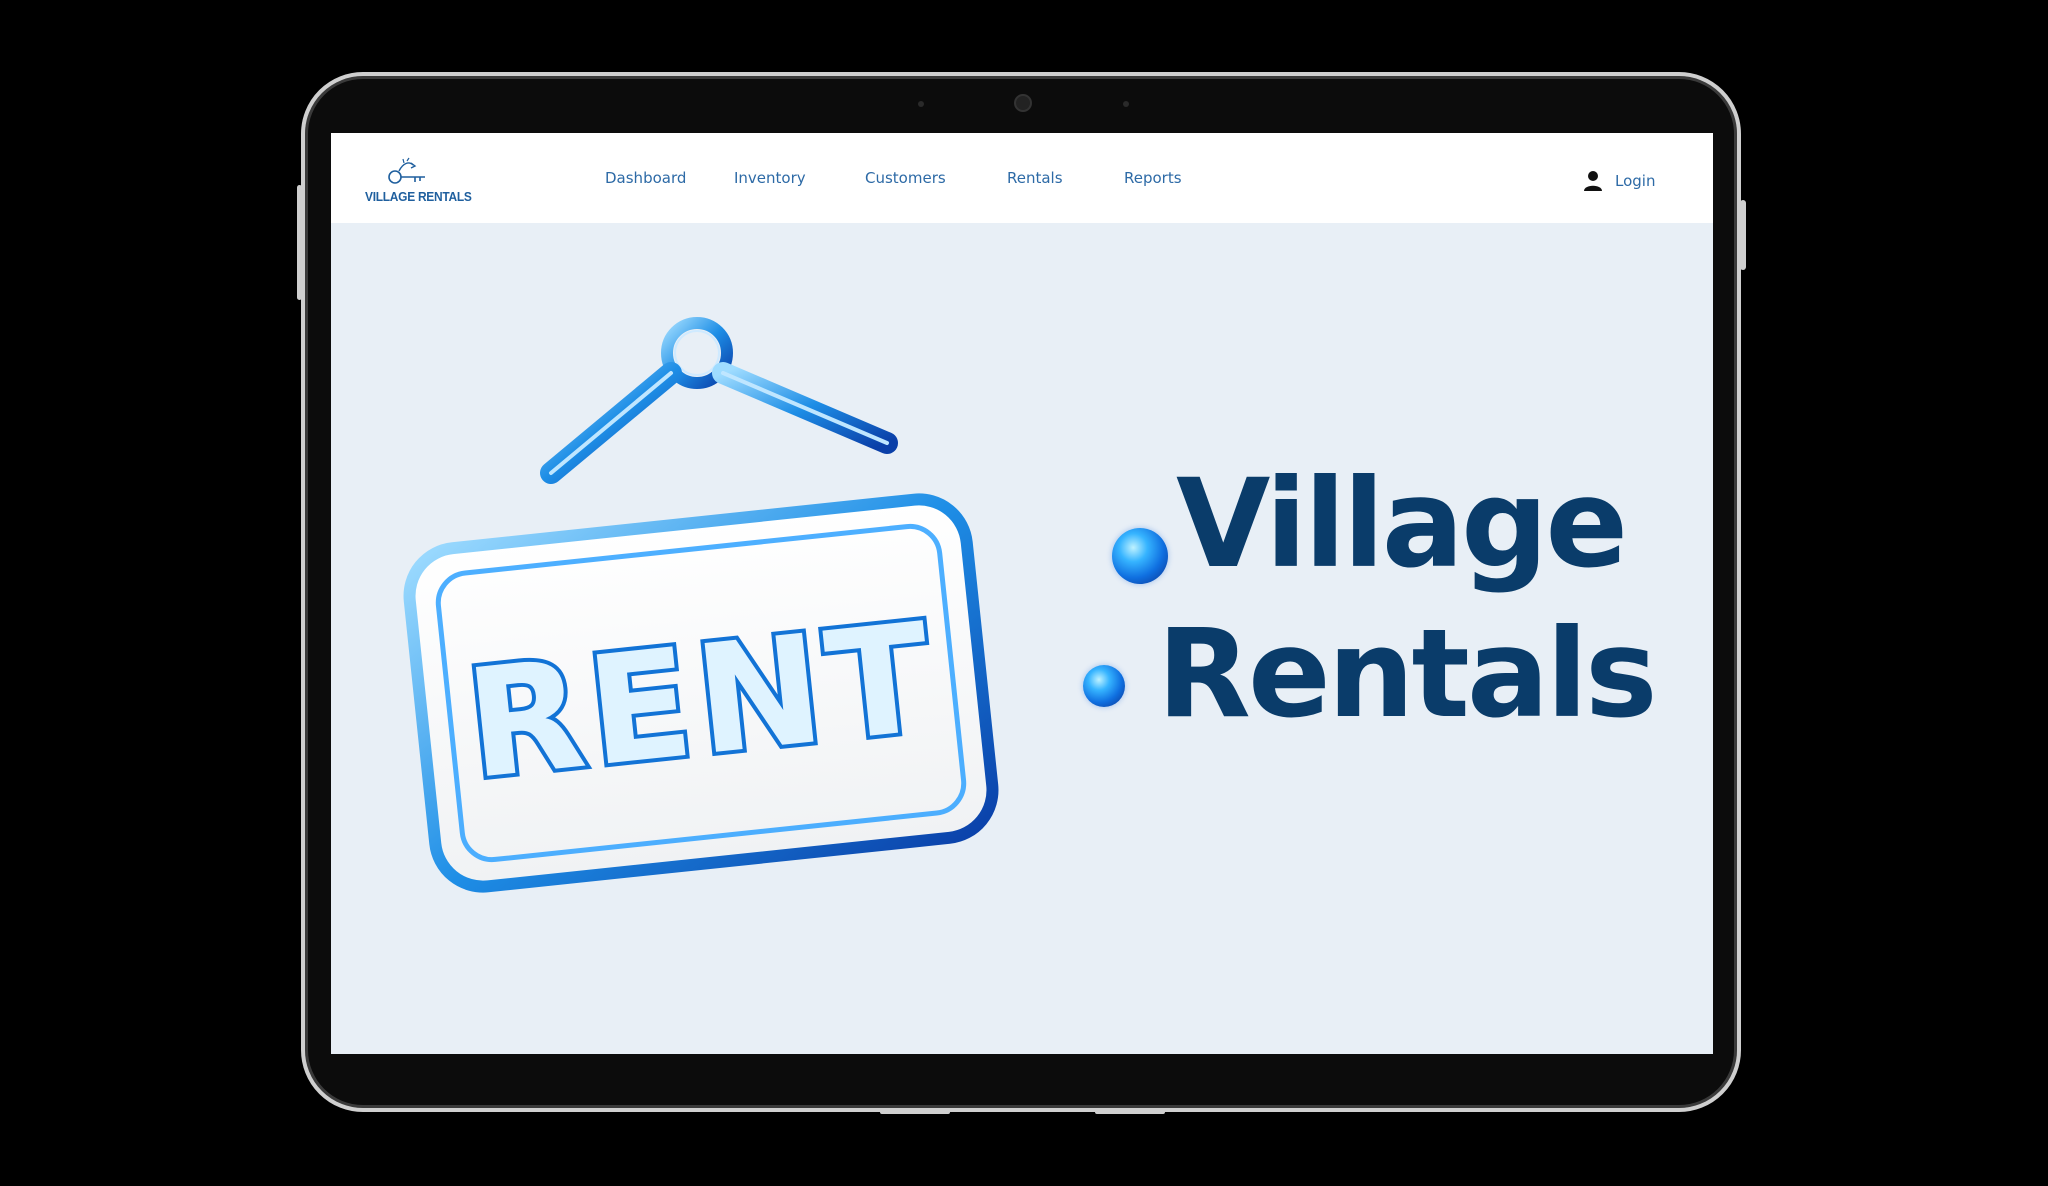 The image size is (2048, 1186). What do you see at coordinates (905, 178) in the screenshot?
I see `nav-customers: Customers` at bounding box center [905, 178].